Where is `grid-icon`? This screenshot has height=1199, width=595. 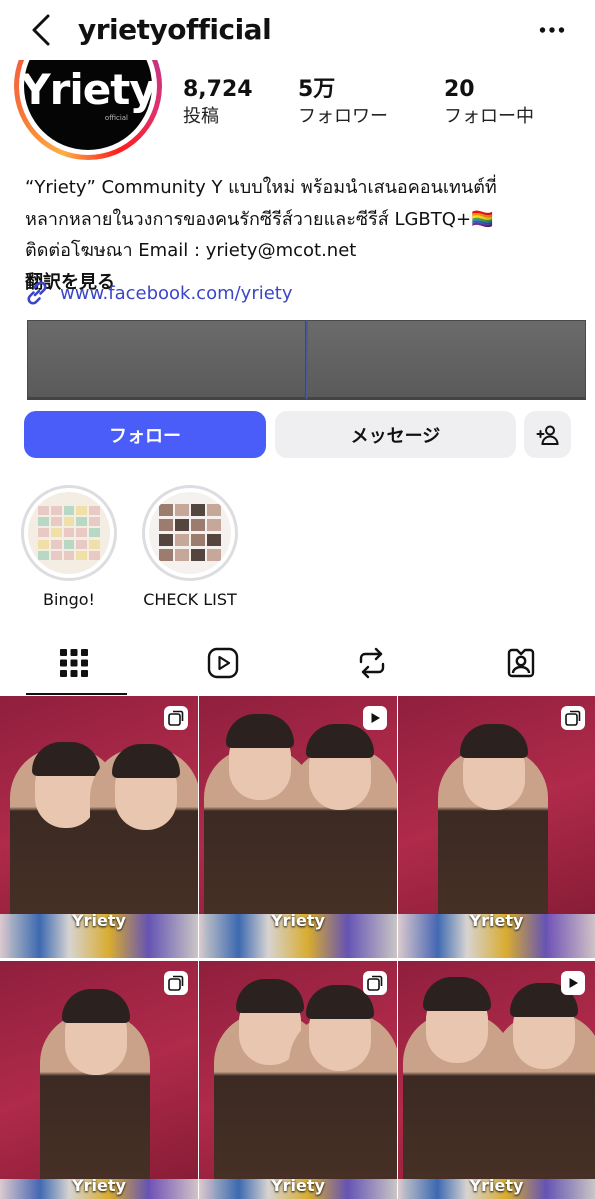
grid-icon is located at coordinates (74, 663).